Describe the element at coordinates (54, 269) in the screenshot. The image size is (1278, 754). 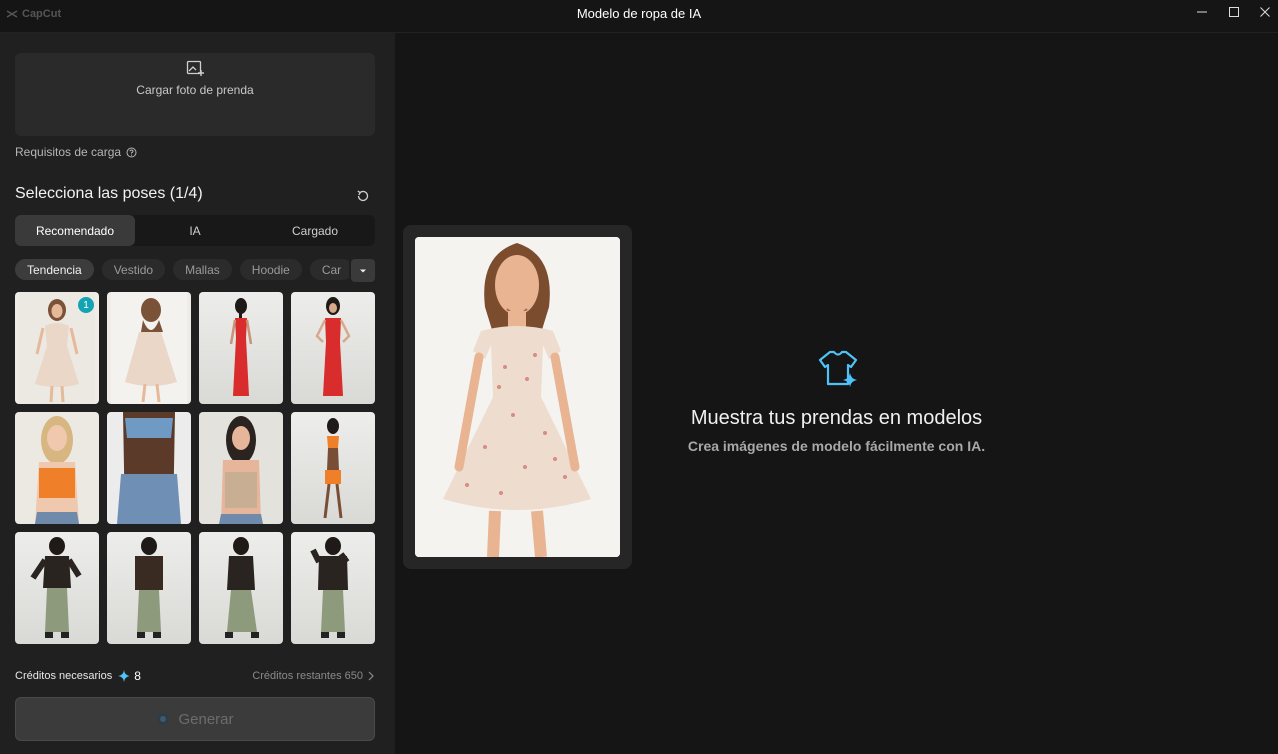
I see `chip-tendencia: Tendencia` at that location.